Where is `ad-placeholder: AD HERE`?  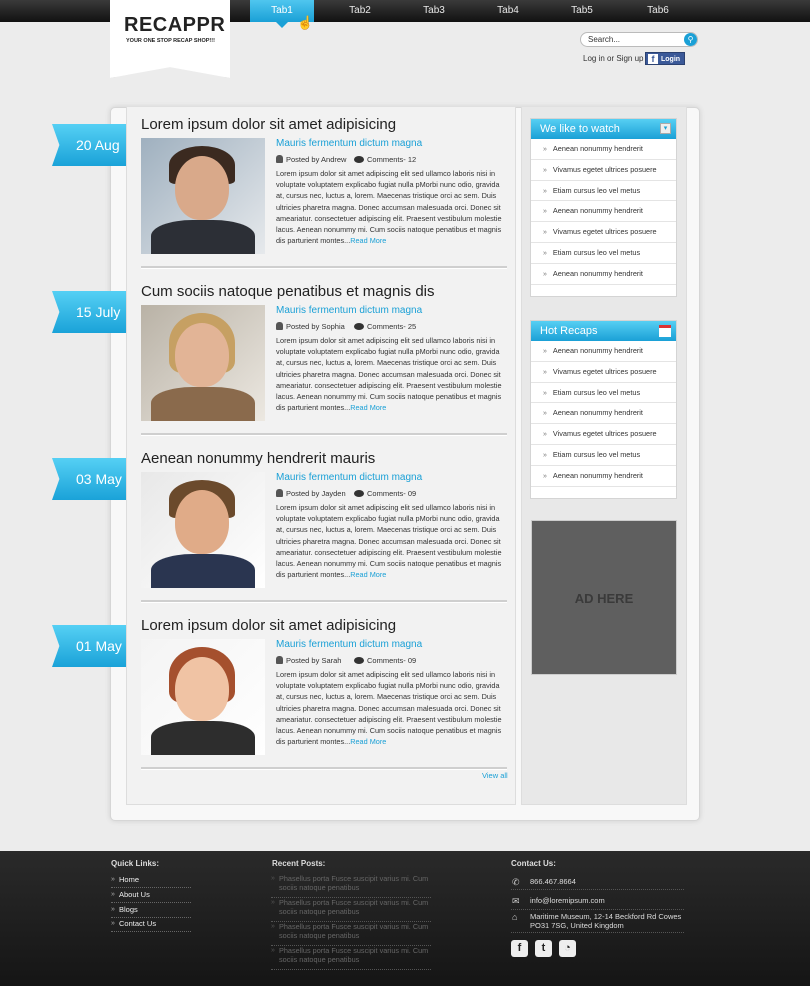 ad-placeholder: AD HERE is located at coordinates (604, 597).